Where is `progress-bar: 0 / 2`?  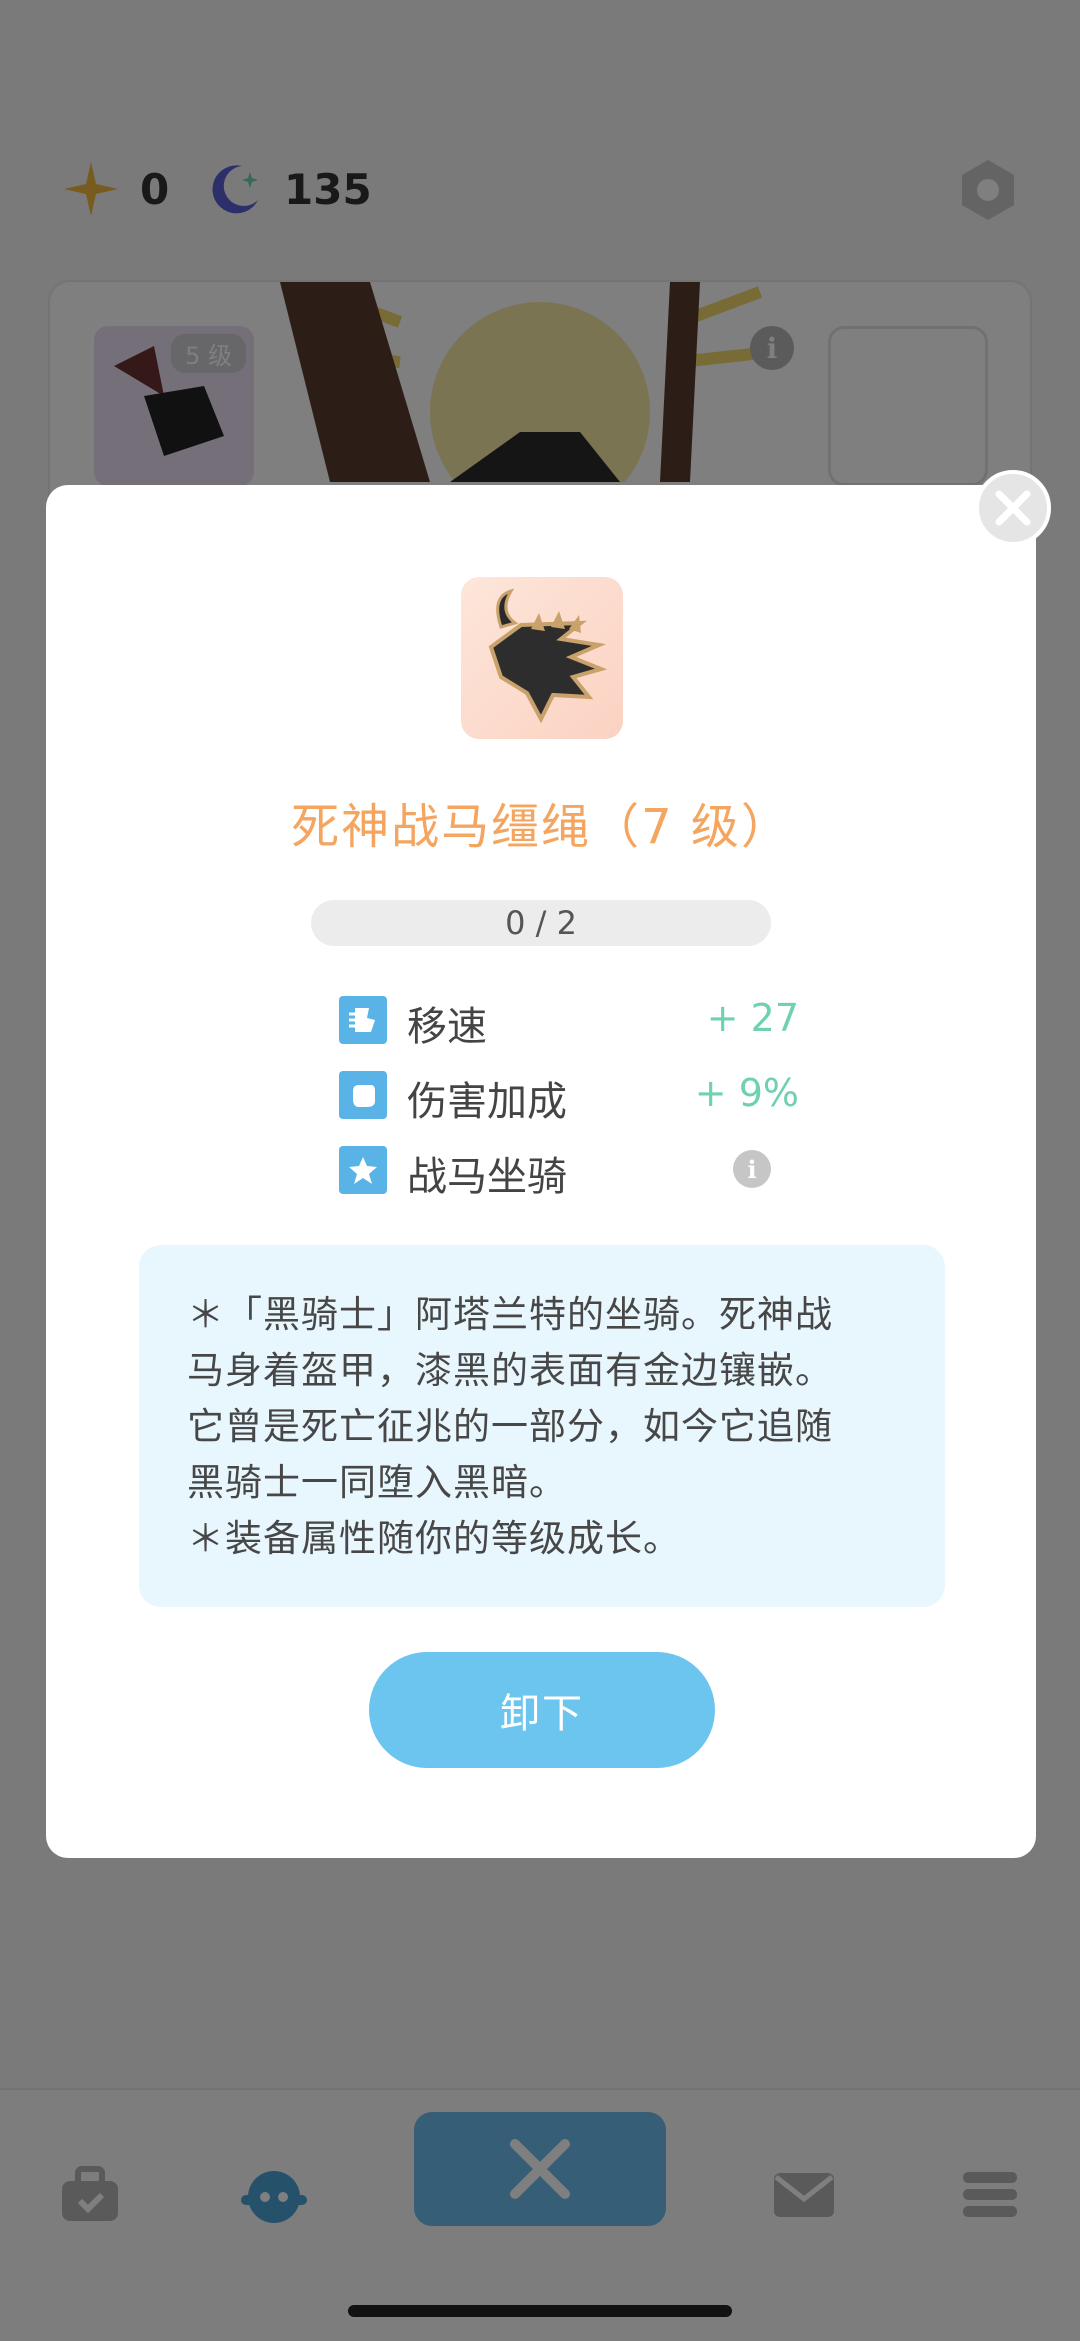 progress-bar: 0 / 2 is located at coordinates (541, 923).